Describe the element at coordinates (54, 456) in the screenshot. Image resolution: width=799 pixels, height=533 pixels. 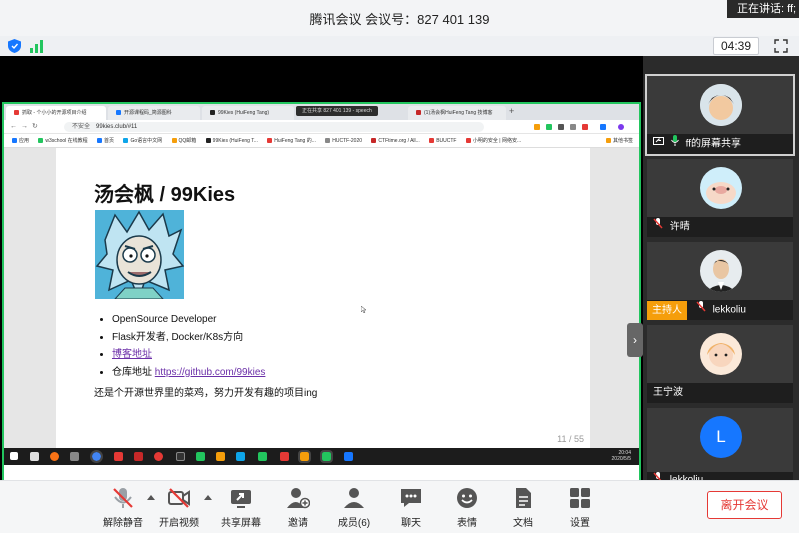
I see `firefox-icon` at that location.